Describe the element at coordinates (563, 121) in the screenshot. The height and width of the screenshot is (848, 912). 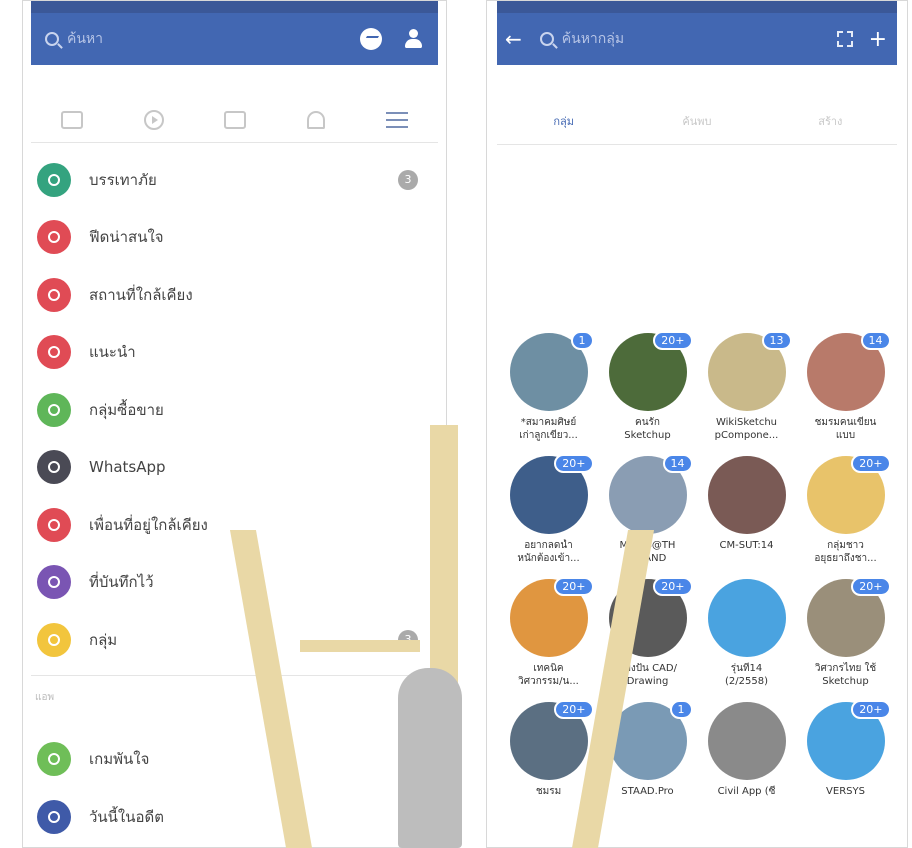
I see `groups-tab: กลุ่ม` at that location.